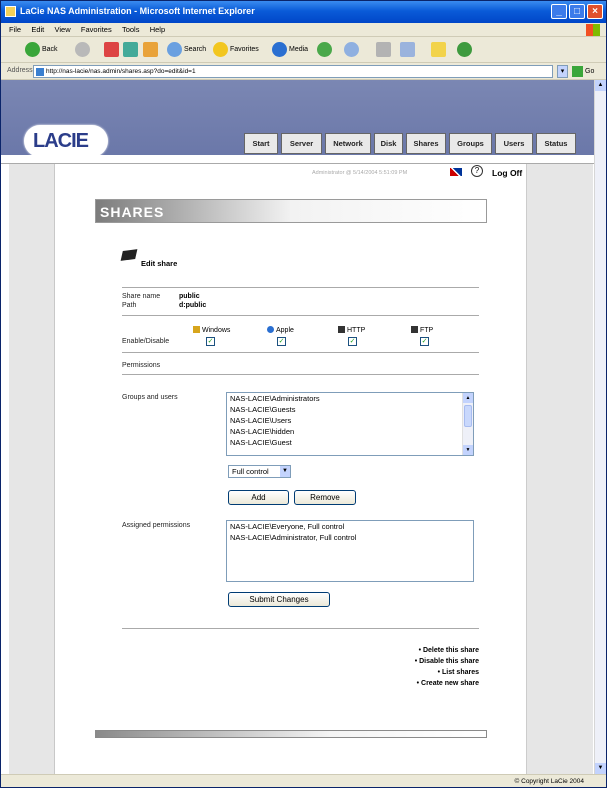 The image size is (607, 788). Describe the element at coordinates (96, 30) in the screenshot. I see `menu-favorites: Favorites` at that location.